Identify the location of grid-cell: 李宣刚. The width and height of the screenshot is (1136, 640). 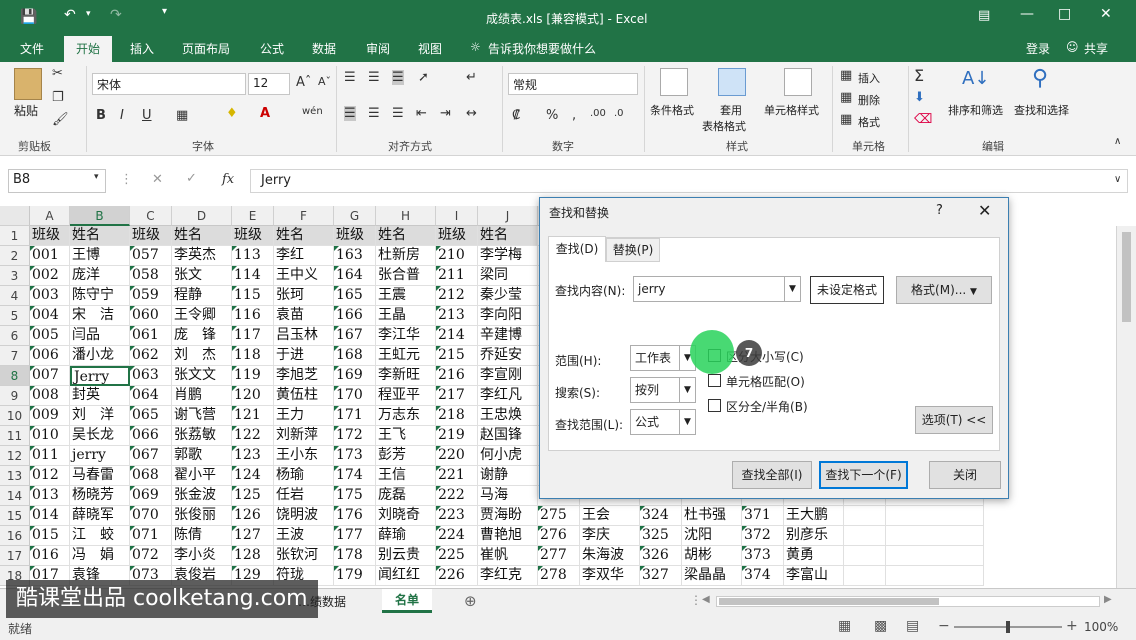
(508, 376).